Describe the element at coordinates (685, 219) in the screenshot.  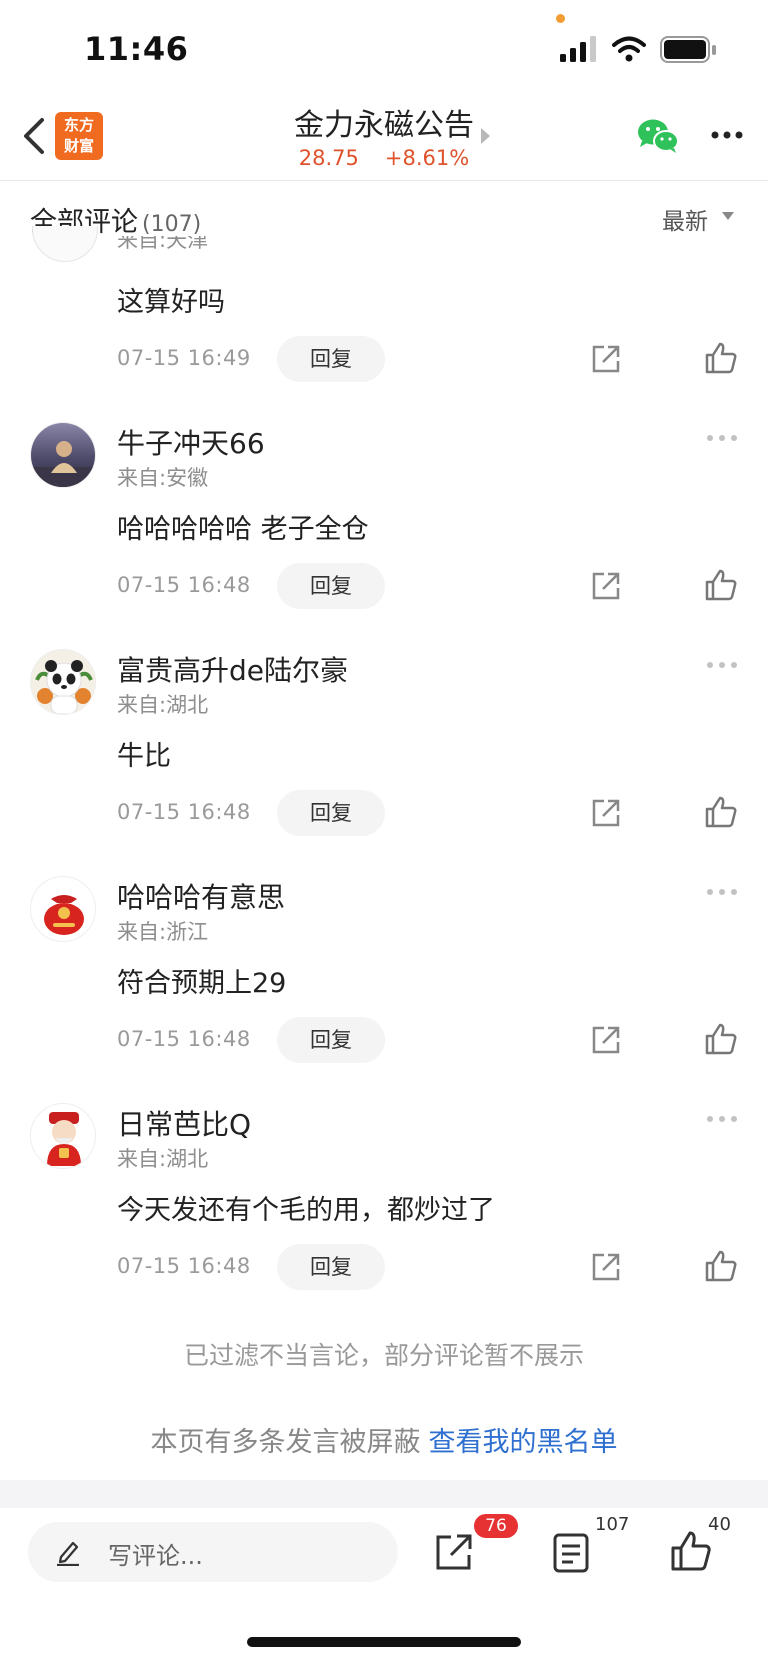
I see `sort-dropdown: 最新` at that location.